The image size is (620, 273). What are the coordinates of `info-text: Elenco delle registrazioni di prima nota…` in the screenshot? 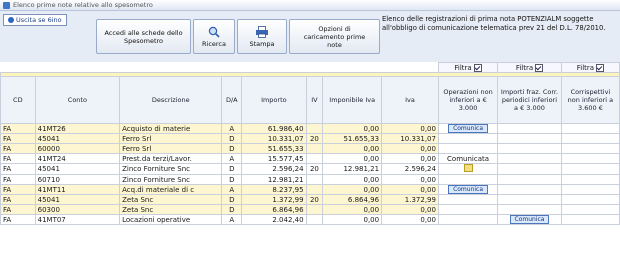 It's located at (494, 23).